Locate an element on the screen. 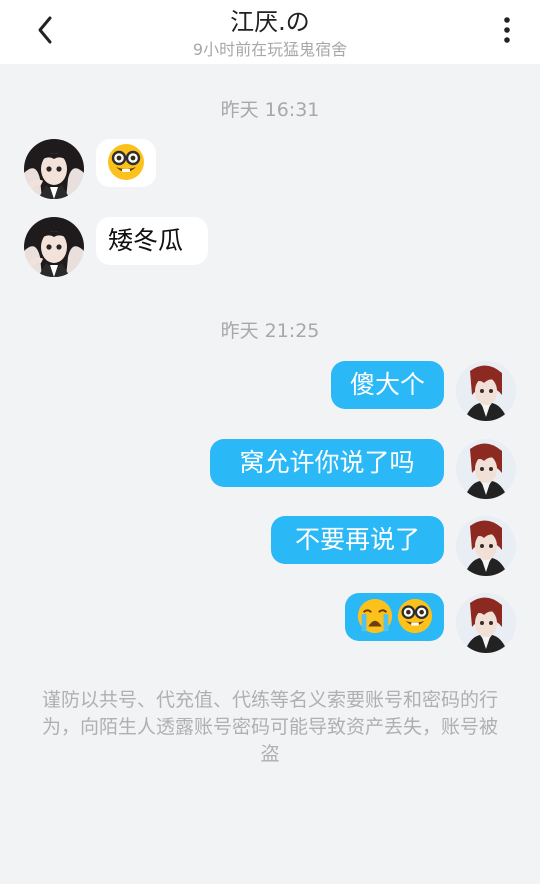  outgoing-message: 不要再说了 is located at coordinates (357, 540).